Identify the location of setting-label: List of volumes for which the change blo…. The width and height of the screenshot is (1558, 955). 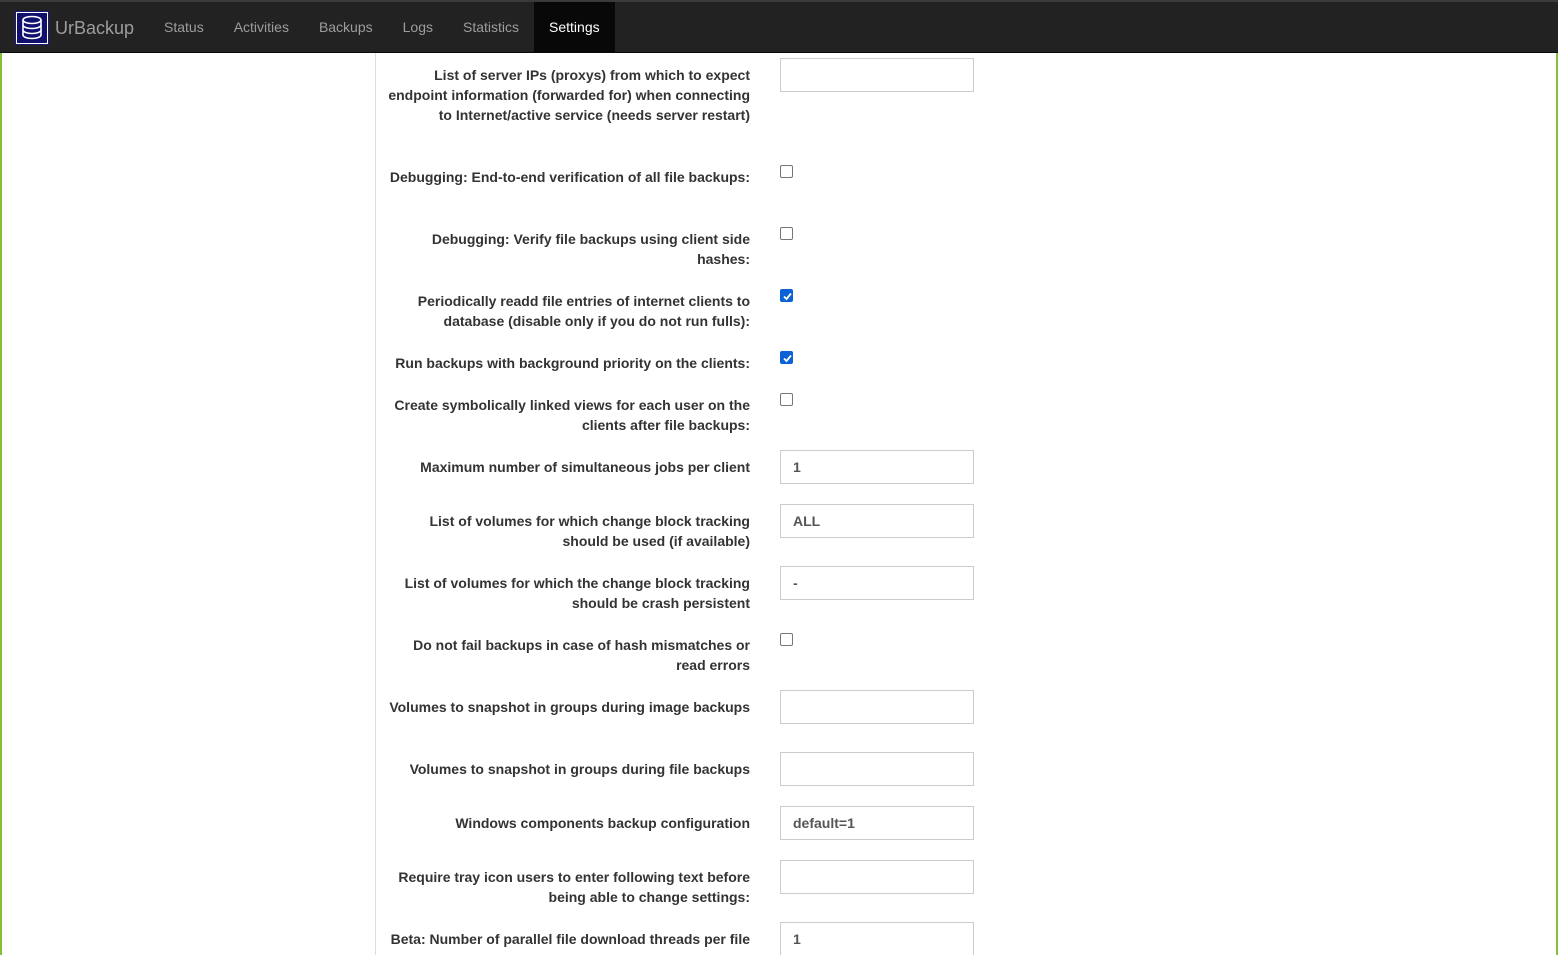
(577, 593).